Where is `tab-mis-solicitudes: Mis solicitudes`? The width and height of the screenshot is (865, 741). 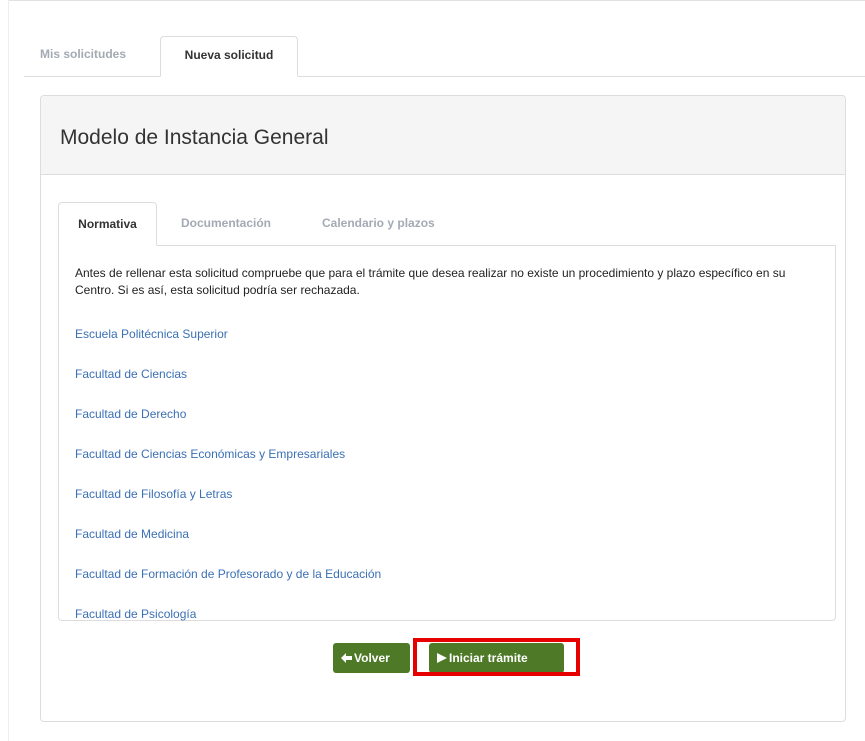 tab-mis-solicitudes: Mis solicitudes is located at coordinates (83, 56).